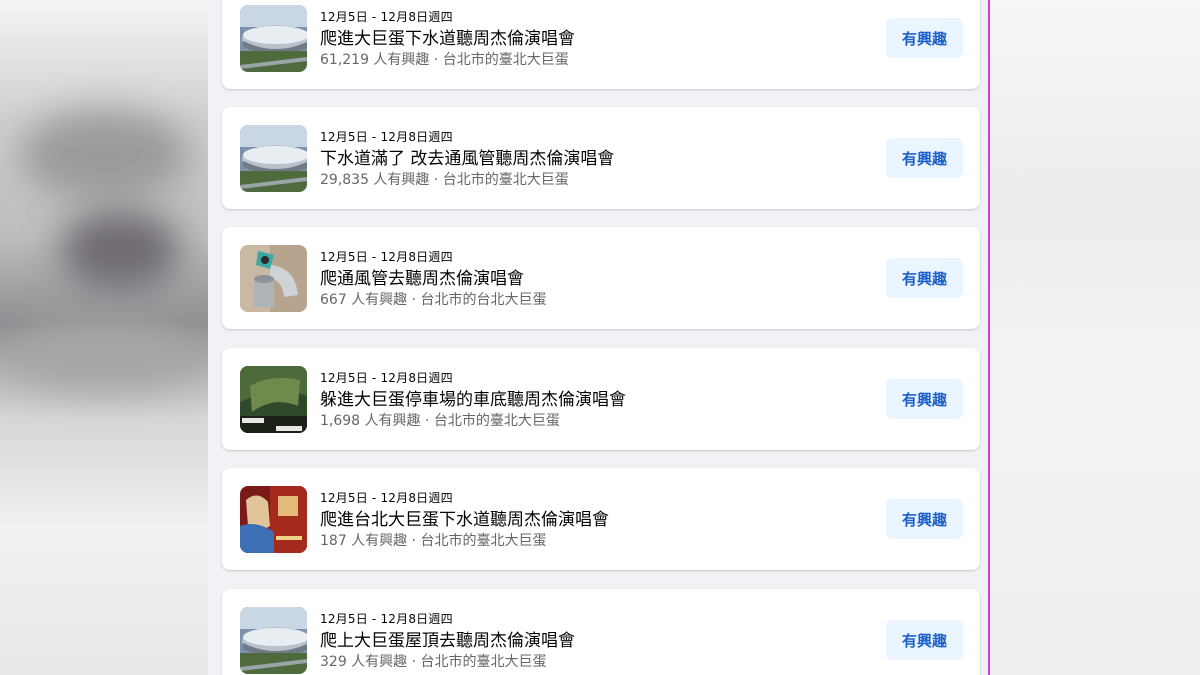 The width and height of the screenshot is (1200, 675). I want to click on event-title: 躲進大巨蛋停車場的車底聽周杰倫演唱會, so click(473, 397).